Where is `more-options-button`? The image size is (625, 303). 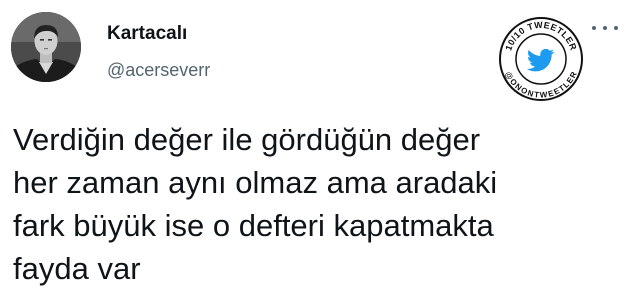
more-options-button is located at coordinates (605, 28).